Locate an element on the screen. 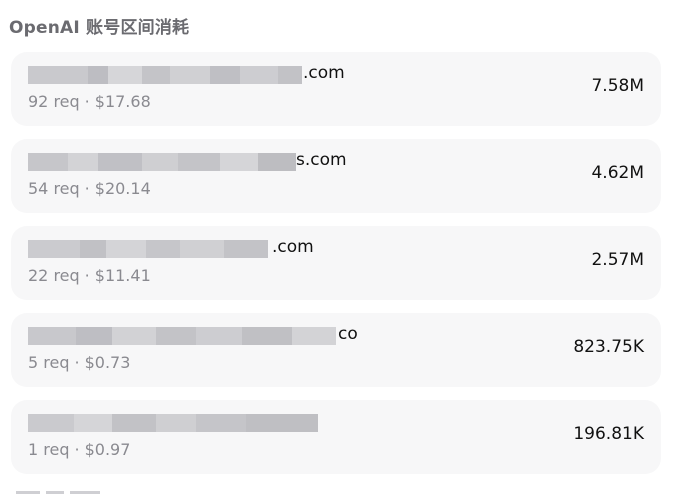 The width and height of the screenshot is (676, 500). account-meta: 22 req · $11.41 is located at coordinates (89, 275).